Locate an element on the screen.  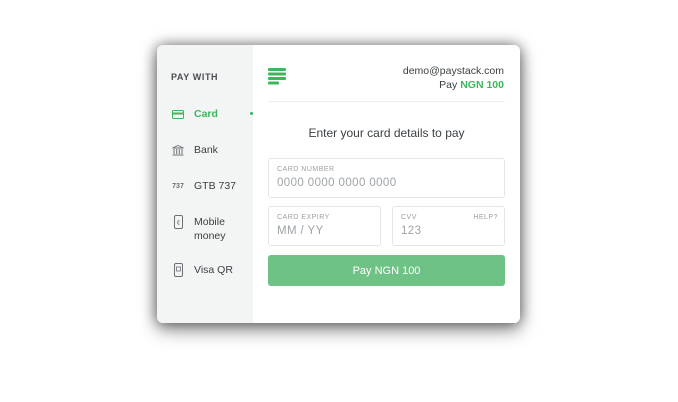
cvv-label: CVV is located at coordinates (409, 217).